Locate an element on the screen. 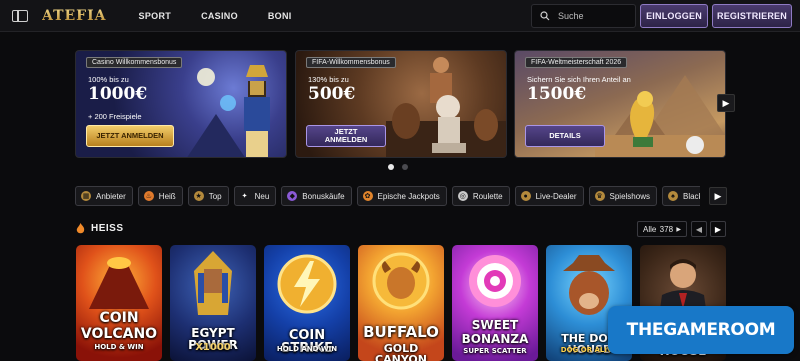  category-label: Blackja is located at coordinates (691, 196).